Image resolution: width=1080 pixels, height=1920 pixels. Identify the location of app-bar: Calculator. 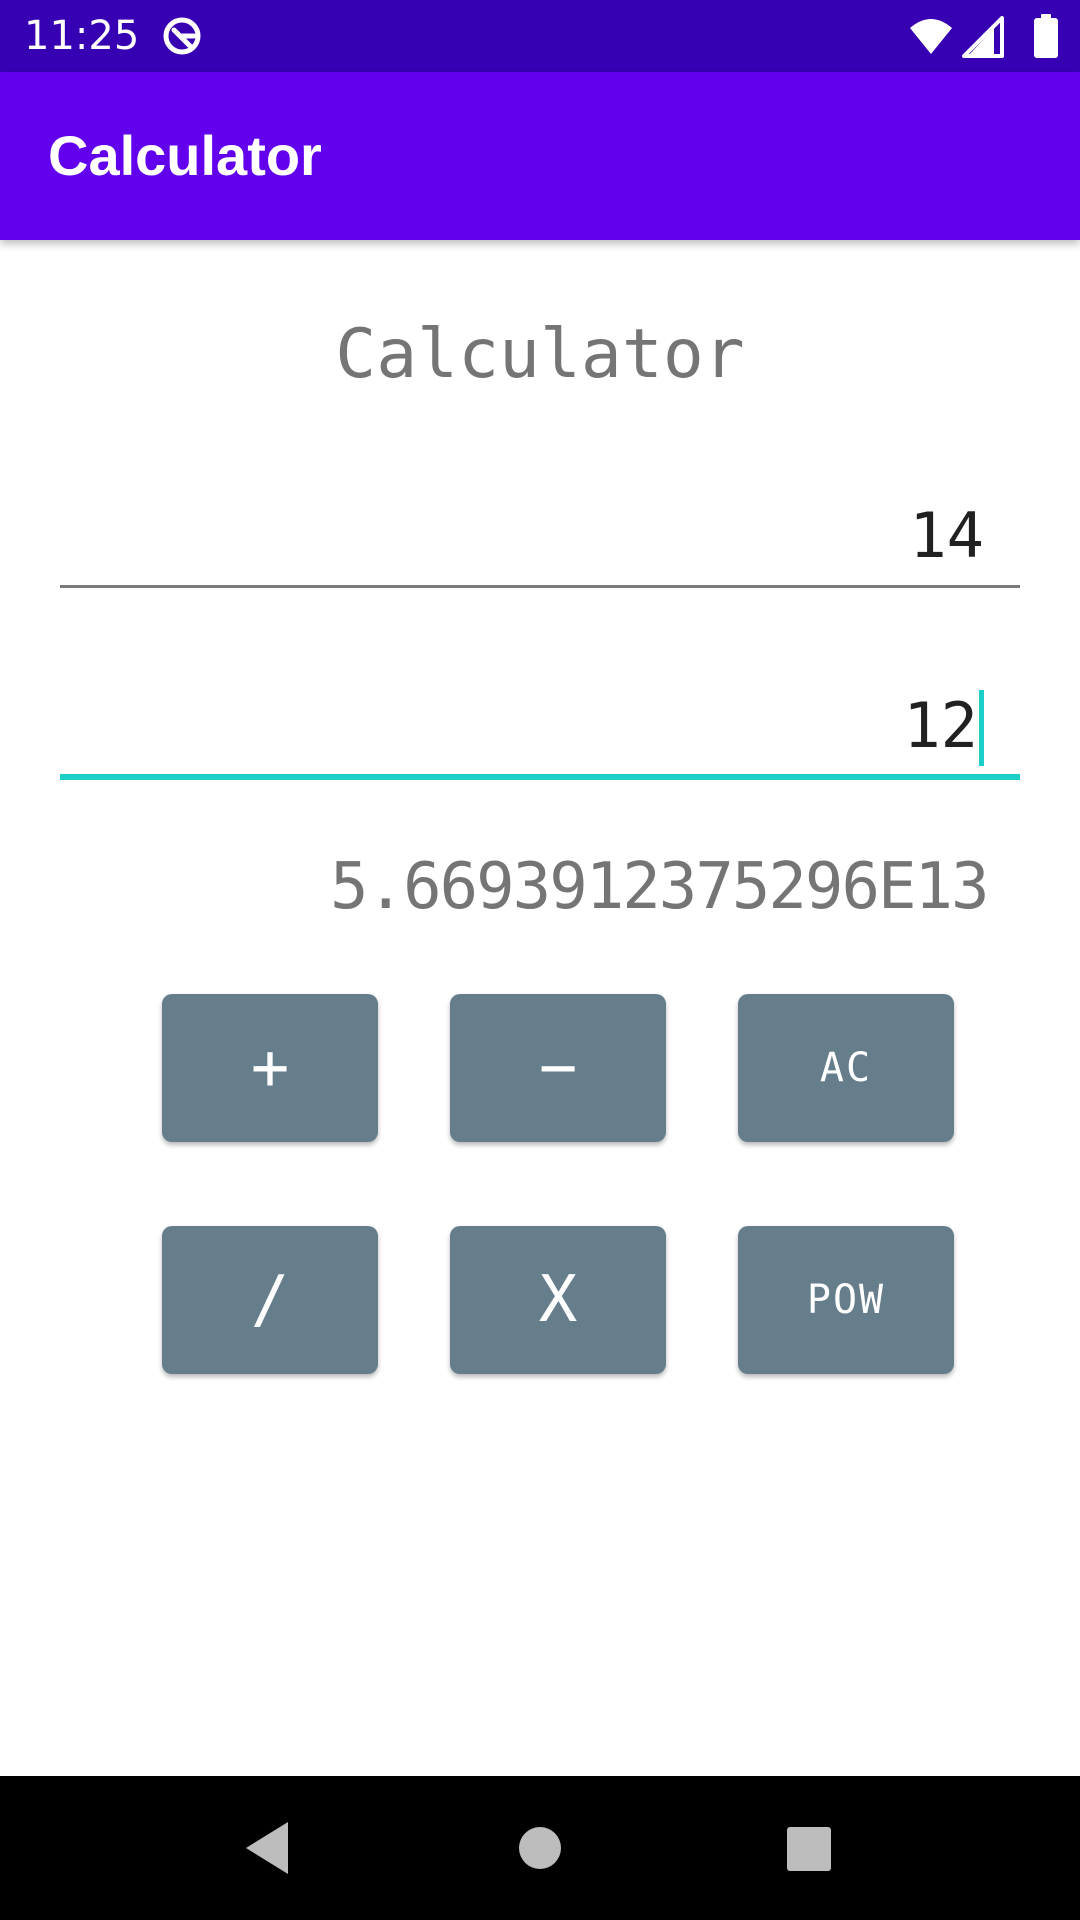
(540, 156).